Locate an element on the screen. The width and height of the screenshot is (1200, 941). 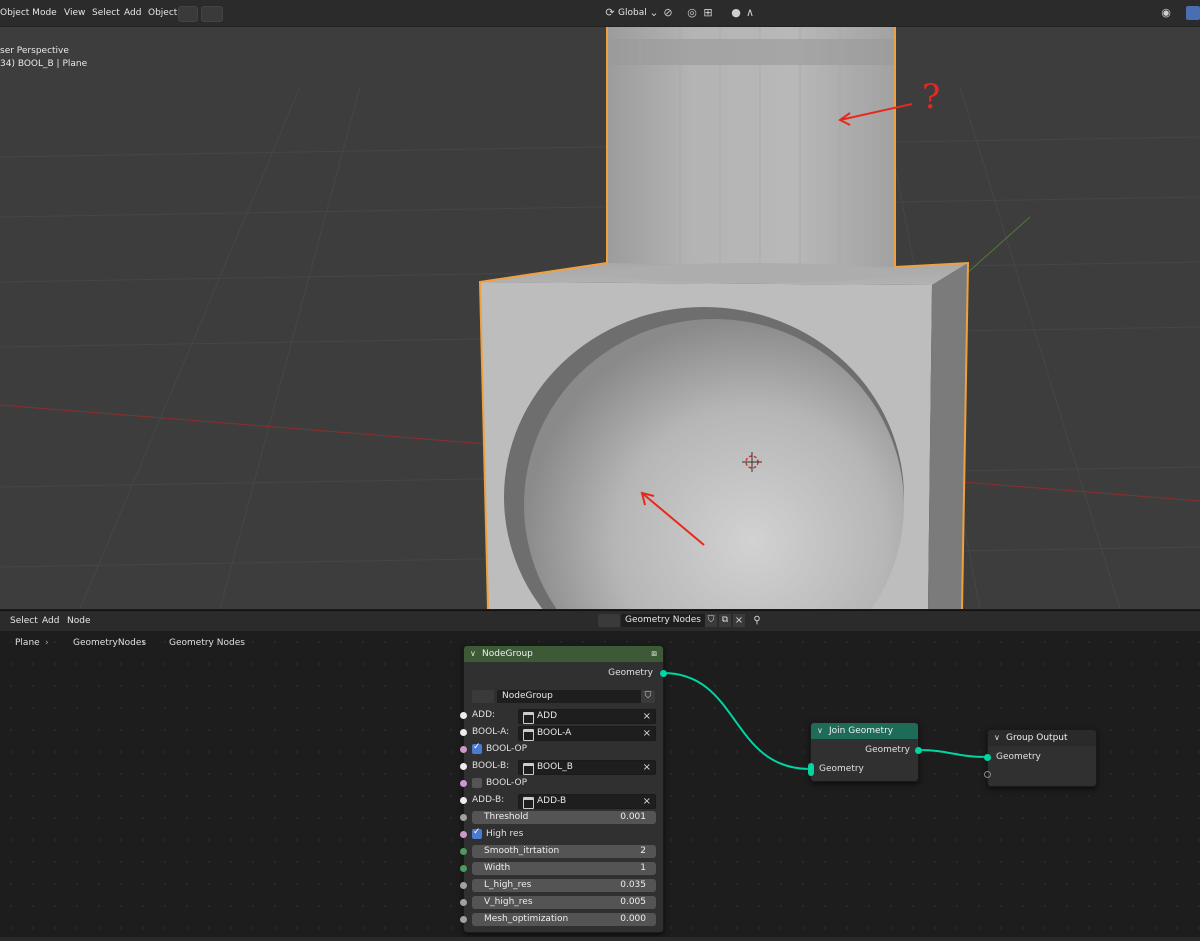
input-row-high-res: High res is located at coordinates (561, 834).